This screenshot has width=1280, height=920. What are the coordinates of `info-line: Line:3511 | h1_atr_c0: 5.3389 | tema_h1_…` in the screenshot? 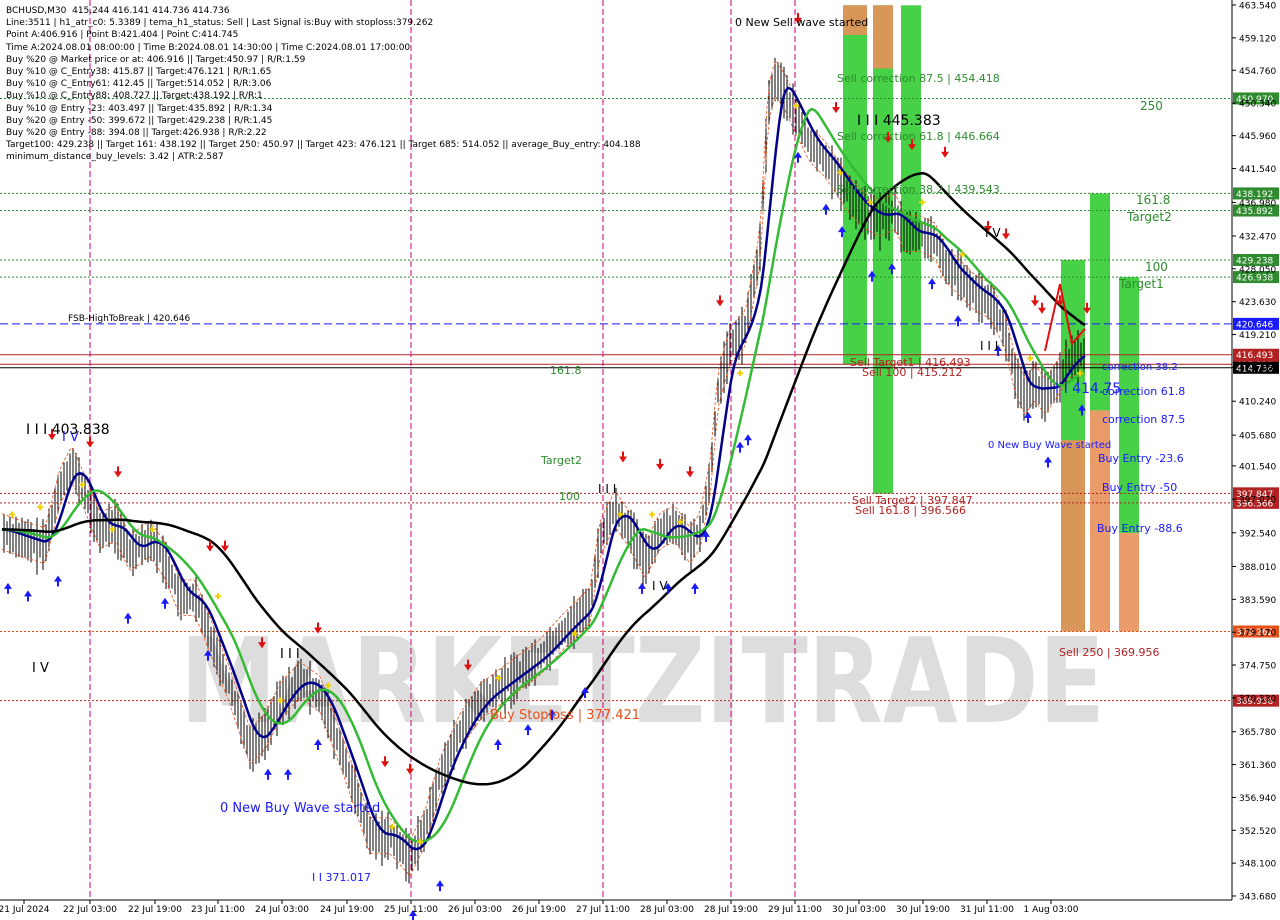 It's located at (220, 23).